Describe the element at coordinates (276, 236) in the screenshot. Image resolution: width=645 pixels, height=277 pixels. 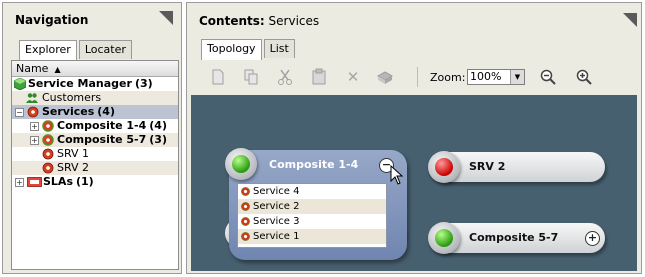
I see `list-item-label: Service 1` at that location.